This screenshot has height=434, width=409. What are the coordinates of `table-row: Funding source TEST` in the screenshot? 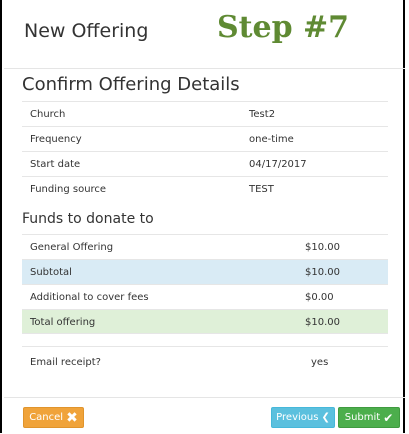 It's located at (205, 188).